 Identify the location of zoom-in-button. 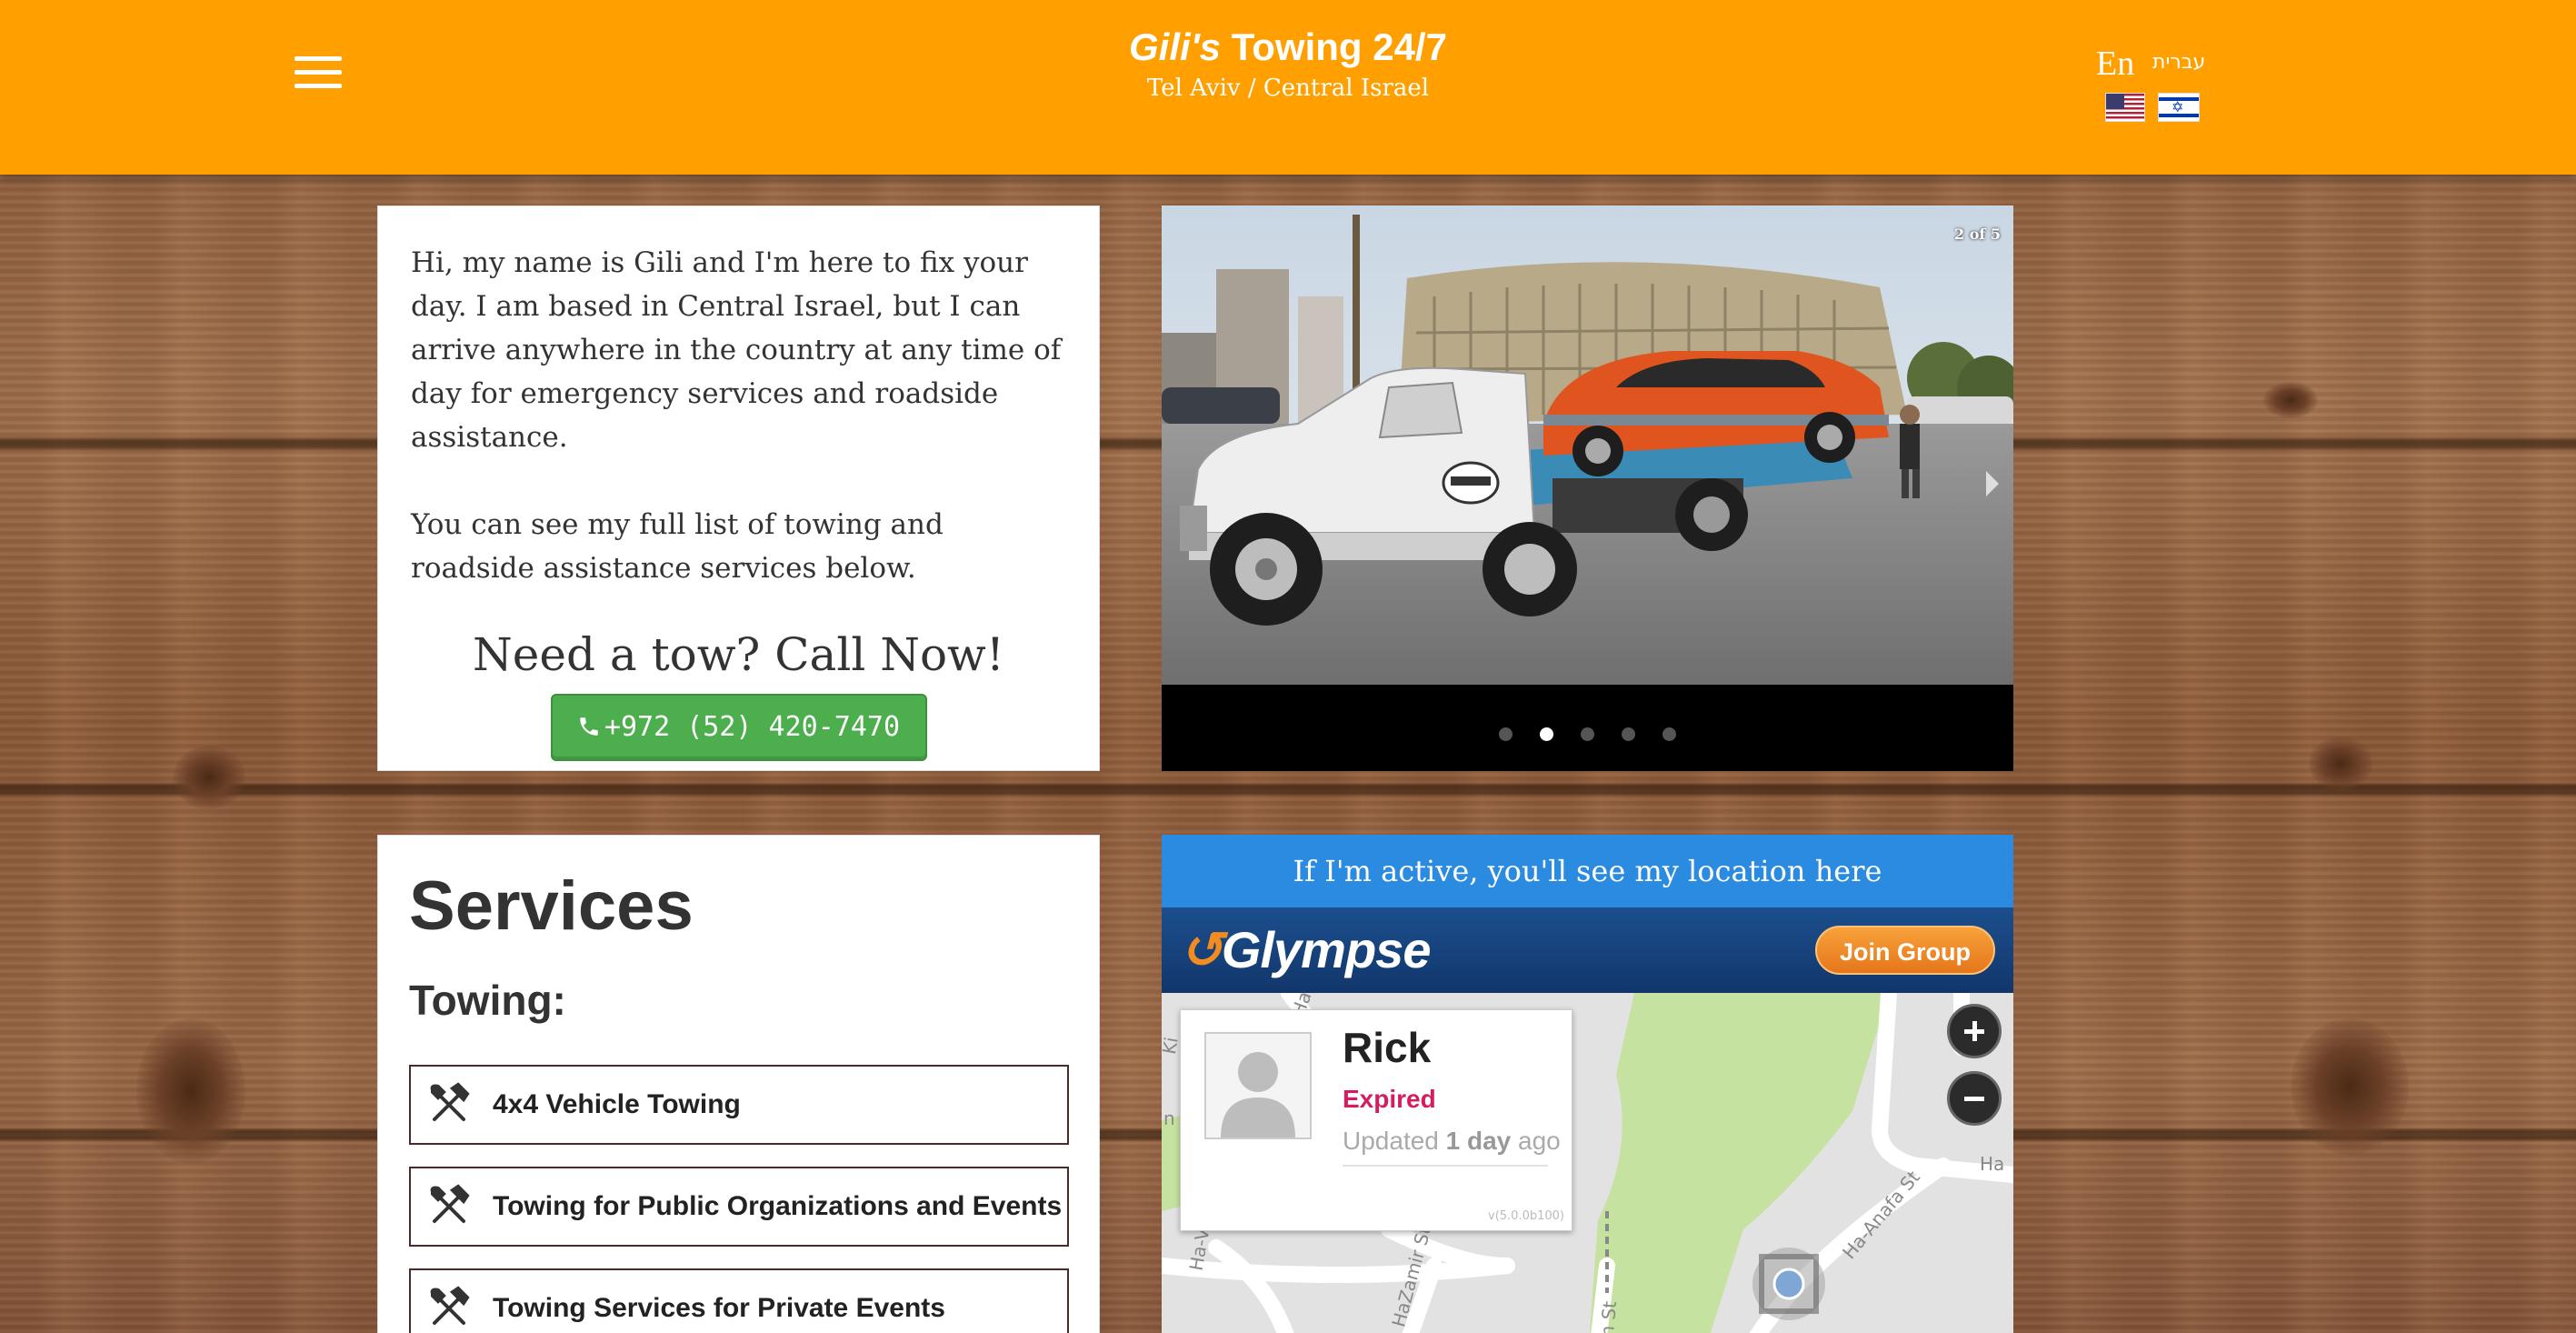
(1974, 1031).